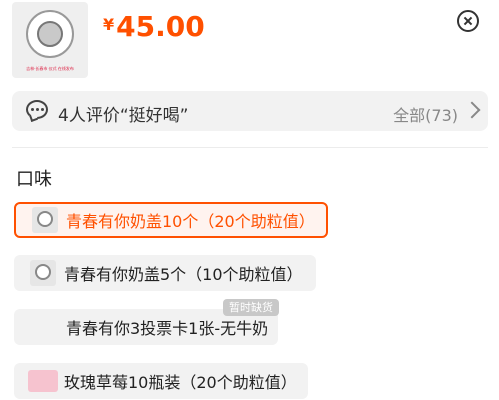 This screenshot has height=400, width=499. Describe the element at coordinates (472, 110) in the screenshot. I see `chevron-right-icon` at that location.